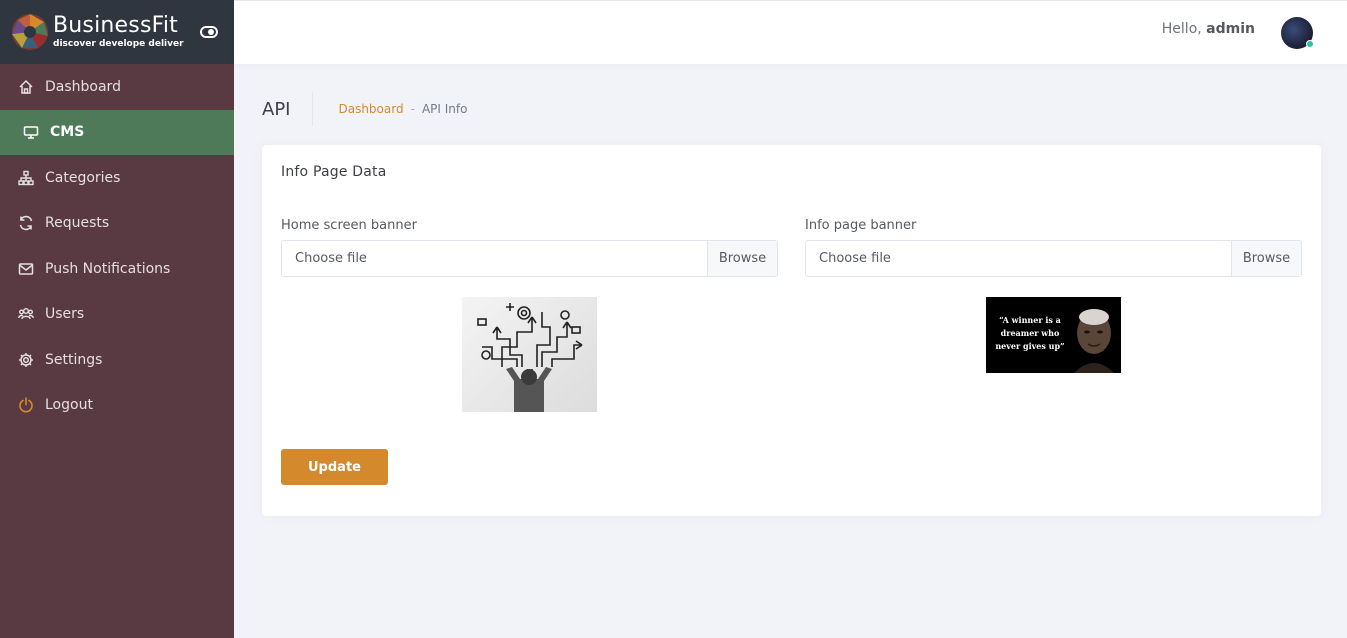  What do you see at coordinates (349, 225) in the screenshot?
I see `home-banner-label: Home screen banner` at bounding box center [349, 225].